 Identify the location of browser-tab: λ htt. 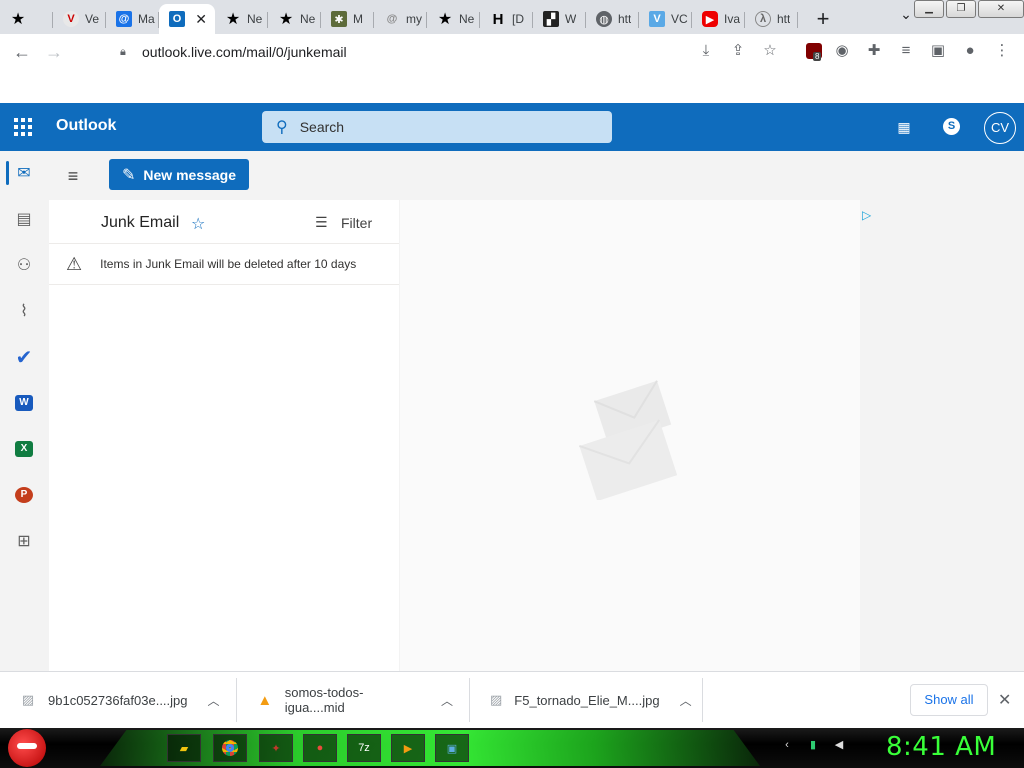
(771, 19).